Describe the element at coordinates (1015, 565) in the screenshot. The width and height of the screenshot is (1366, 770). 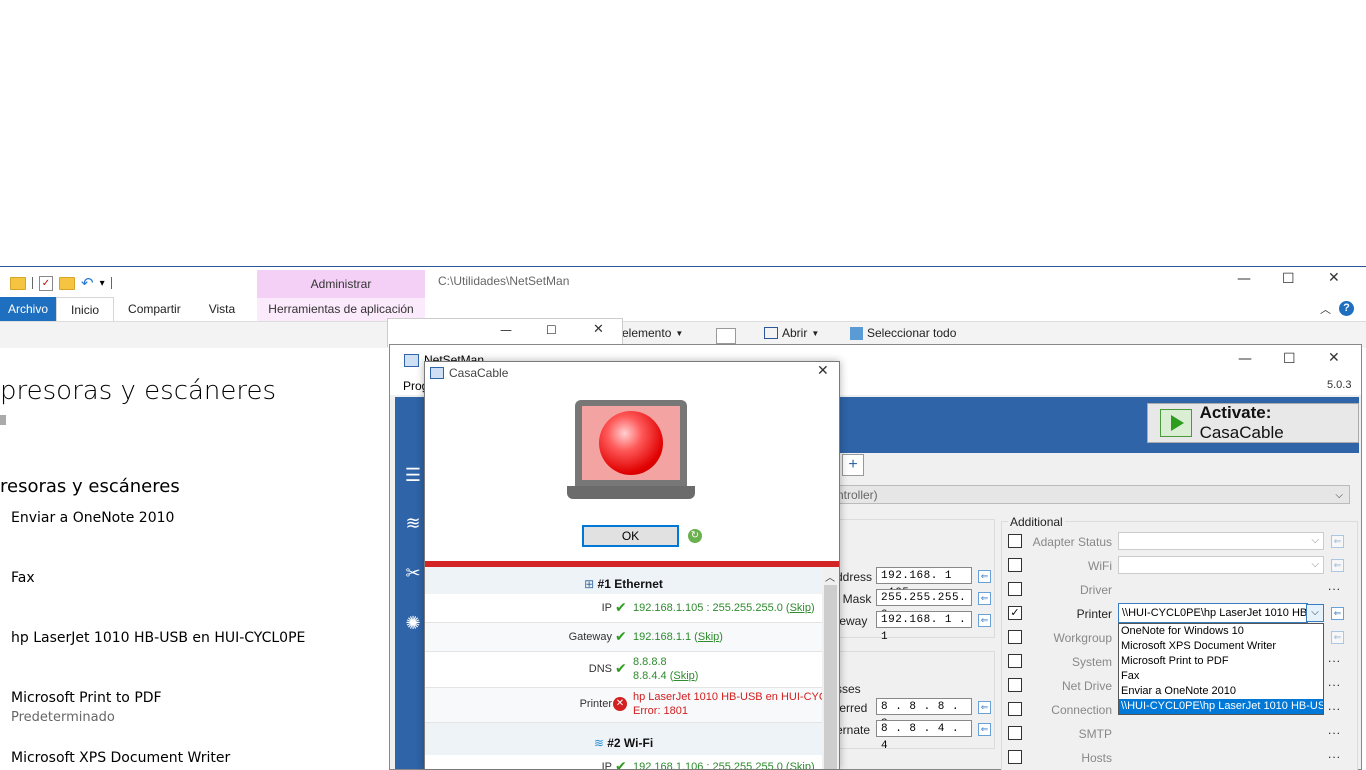
I see `wifi-checkbox` at that location.